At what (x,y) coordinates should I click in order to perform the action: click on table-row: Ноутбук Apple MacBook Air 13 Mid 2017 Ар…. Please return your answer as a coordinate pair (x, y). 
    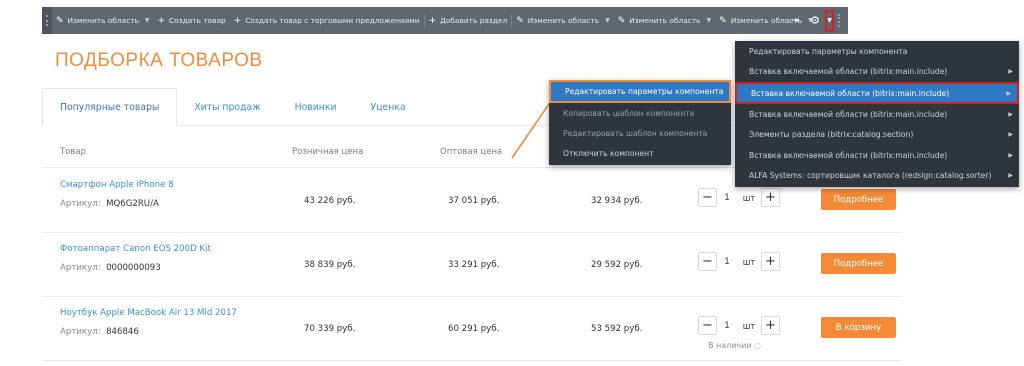
    Looking at the image, I should click on (472, 329).